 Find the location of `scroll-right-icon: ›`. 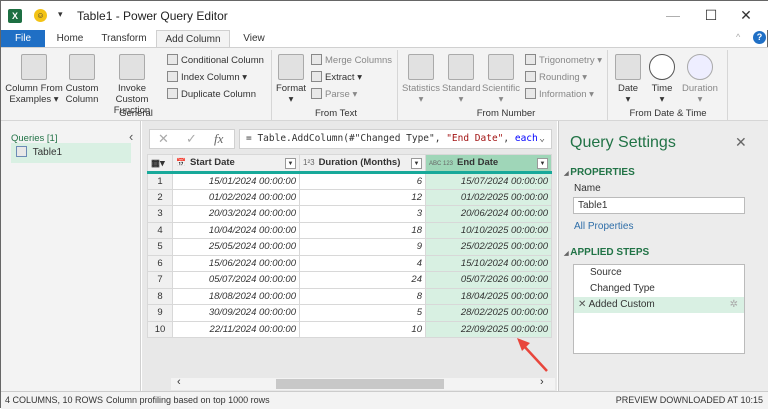

scroll-right-icon: › is located at coordinates (542, 382).